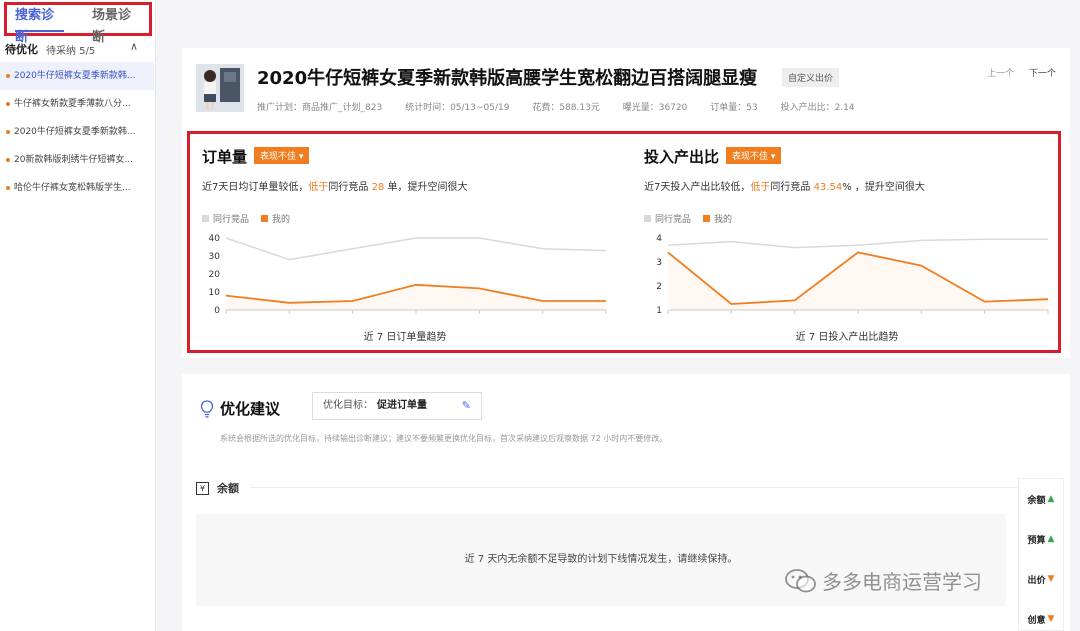 Image resolution: width=1080 pixels, height=631 pixels. What do you see at coordinates (320, 108) in the screenshot?
I see `plan-name: 推广计划：商品推广_计划_823` at bounding box center [320, 108].